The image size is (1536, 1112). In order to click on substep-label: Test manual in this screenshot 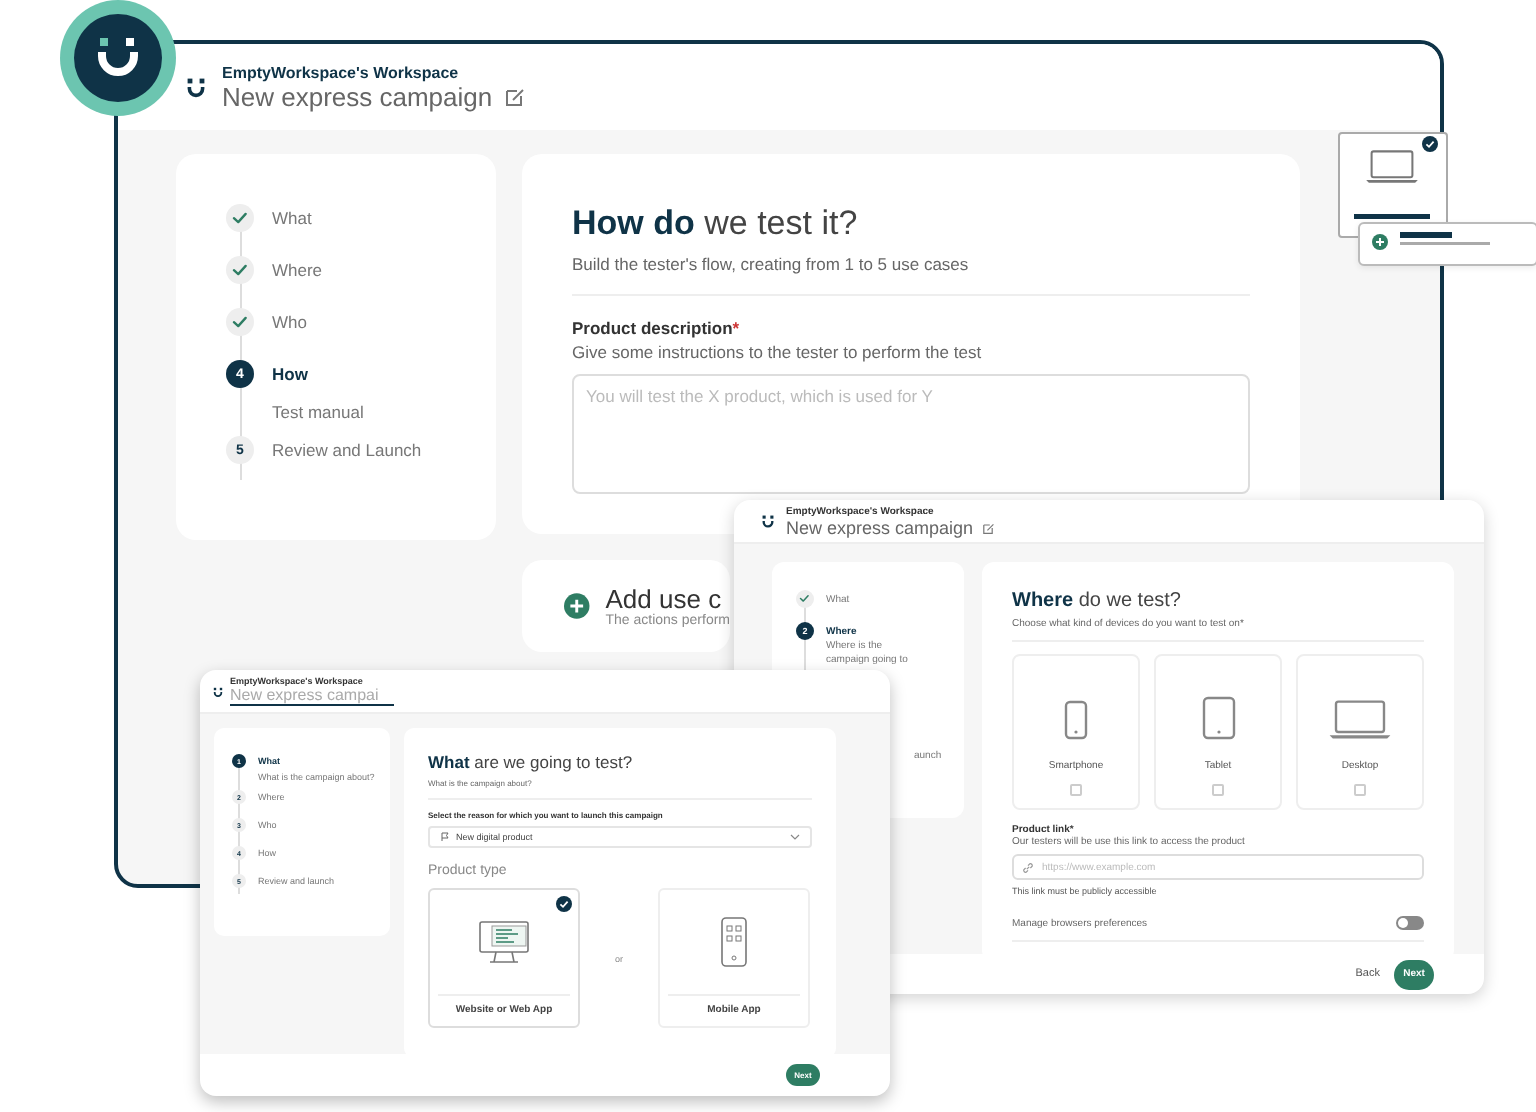, I will do `click(384, 412)`.